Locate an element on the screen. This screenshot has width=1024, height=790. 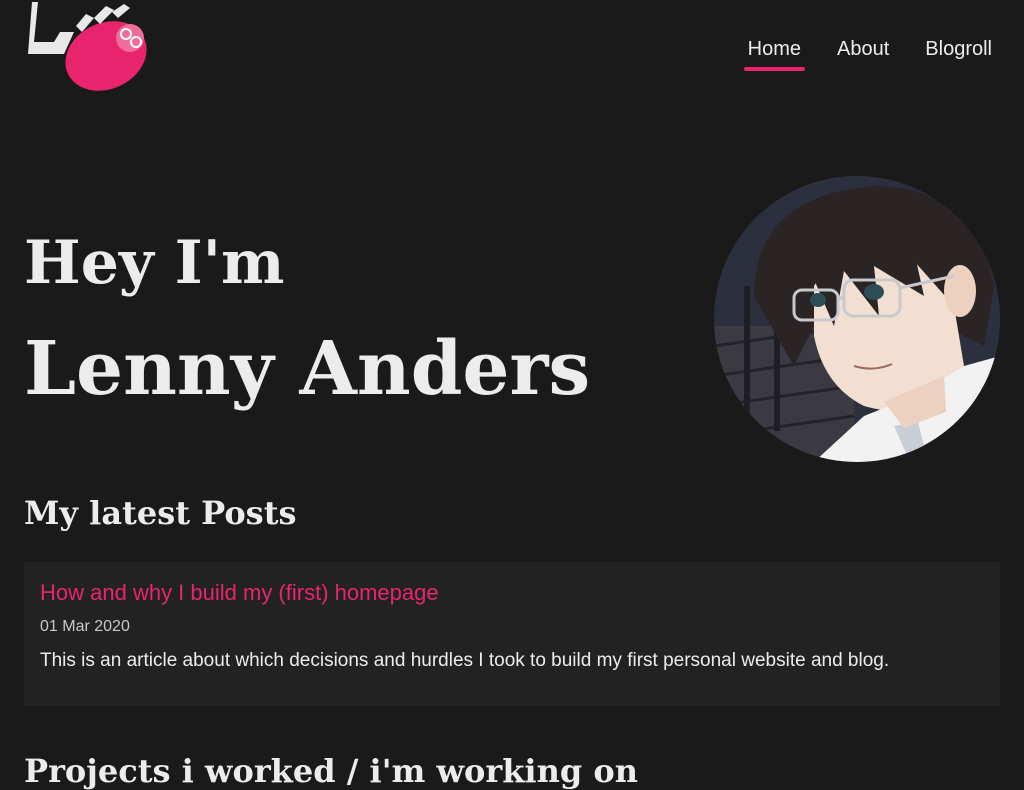
sloth-logo-icon is located at coordinates (87, 46).